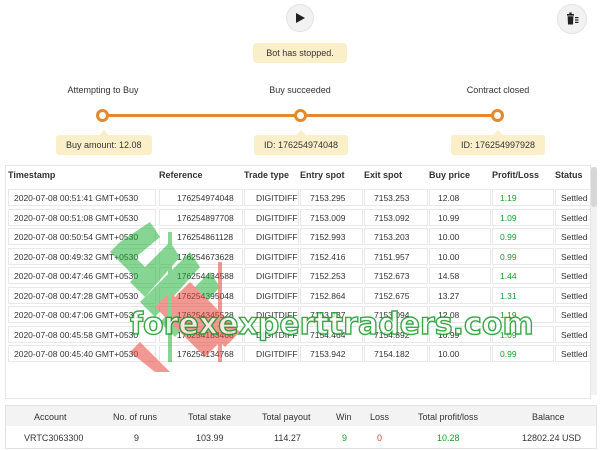  Describe the element at coordinates (383, 175) in the screenshot. I see `column-header: Exit spot` at that location.